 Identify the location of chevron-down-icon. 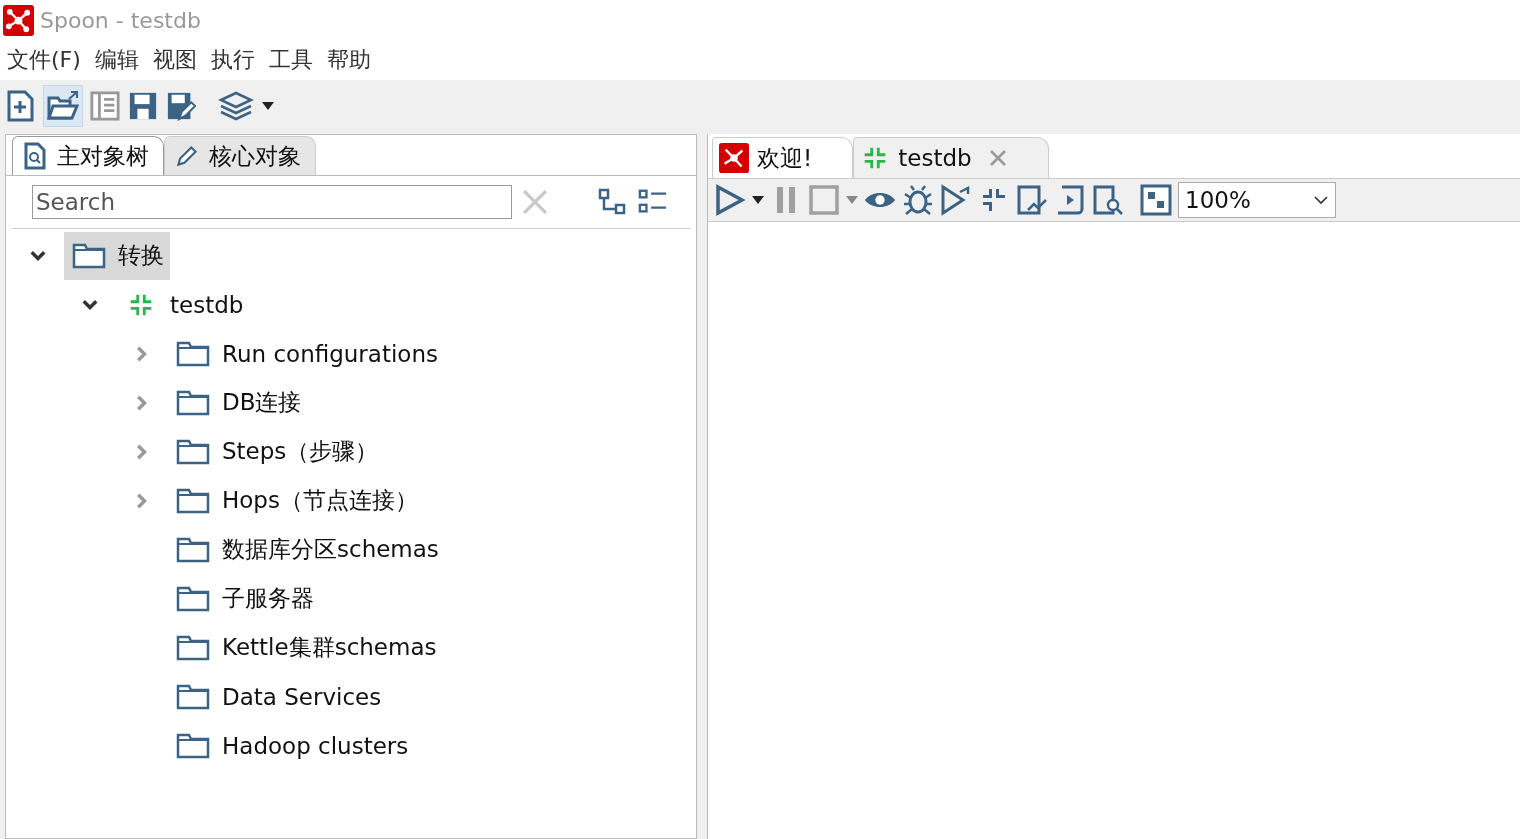
(1321, 200).